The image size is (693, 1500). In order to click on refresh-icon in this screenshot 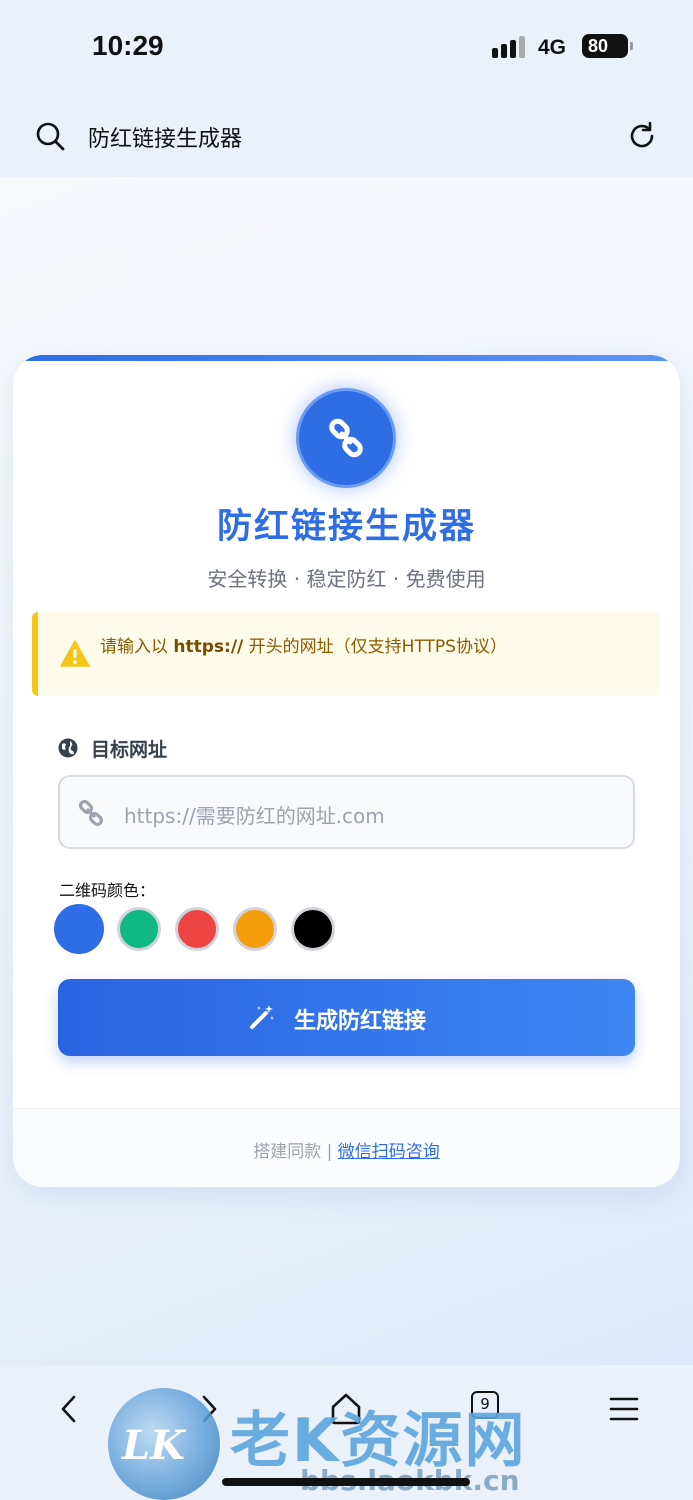, I will do `click(642, 136)`.